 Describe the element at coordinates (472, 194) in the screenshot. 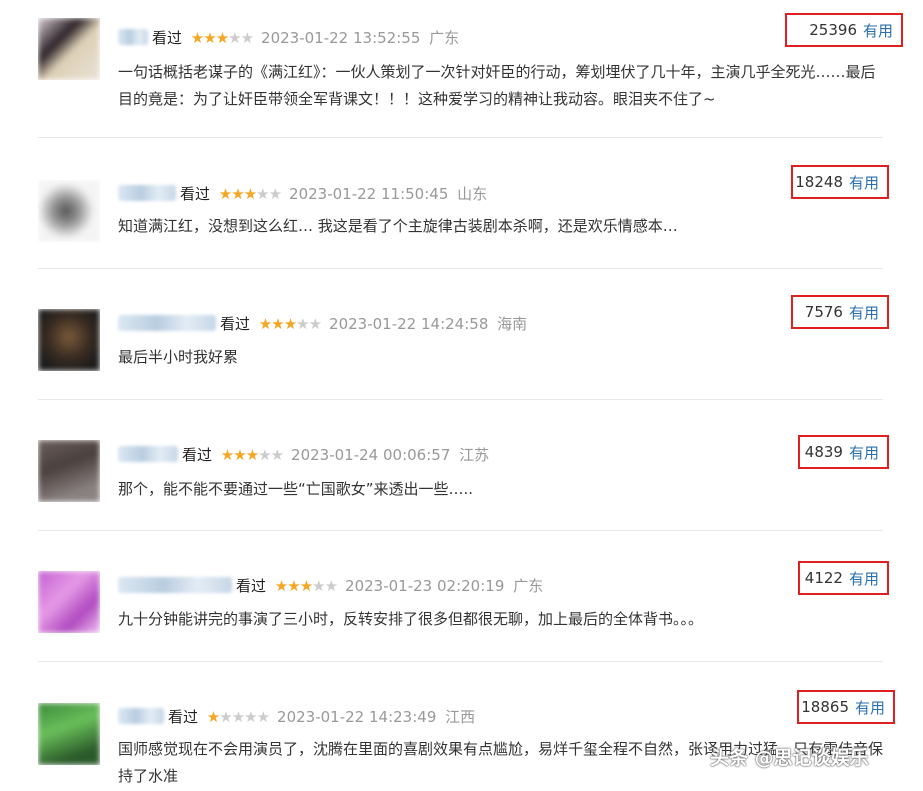

I see `review-location: 山东` at that location.